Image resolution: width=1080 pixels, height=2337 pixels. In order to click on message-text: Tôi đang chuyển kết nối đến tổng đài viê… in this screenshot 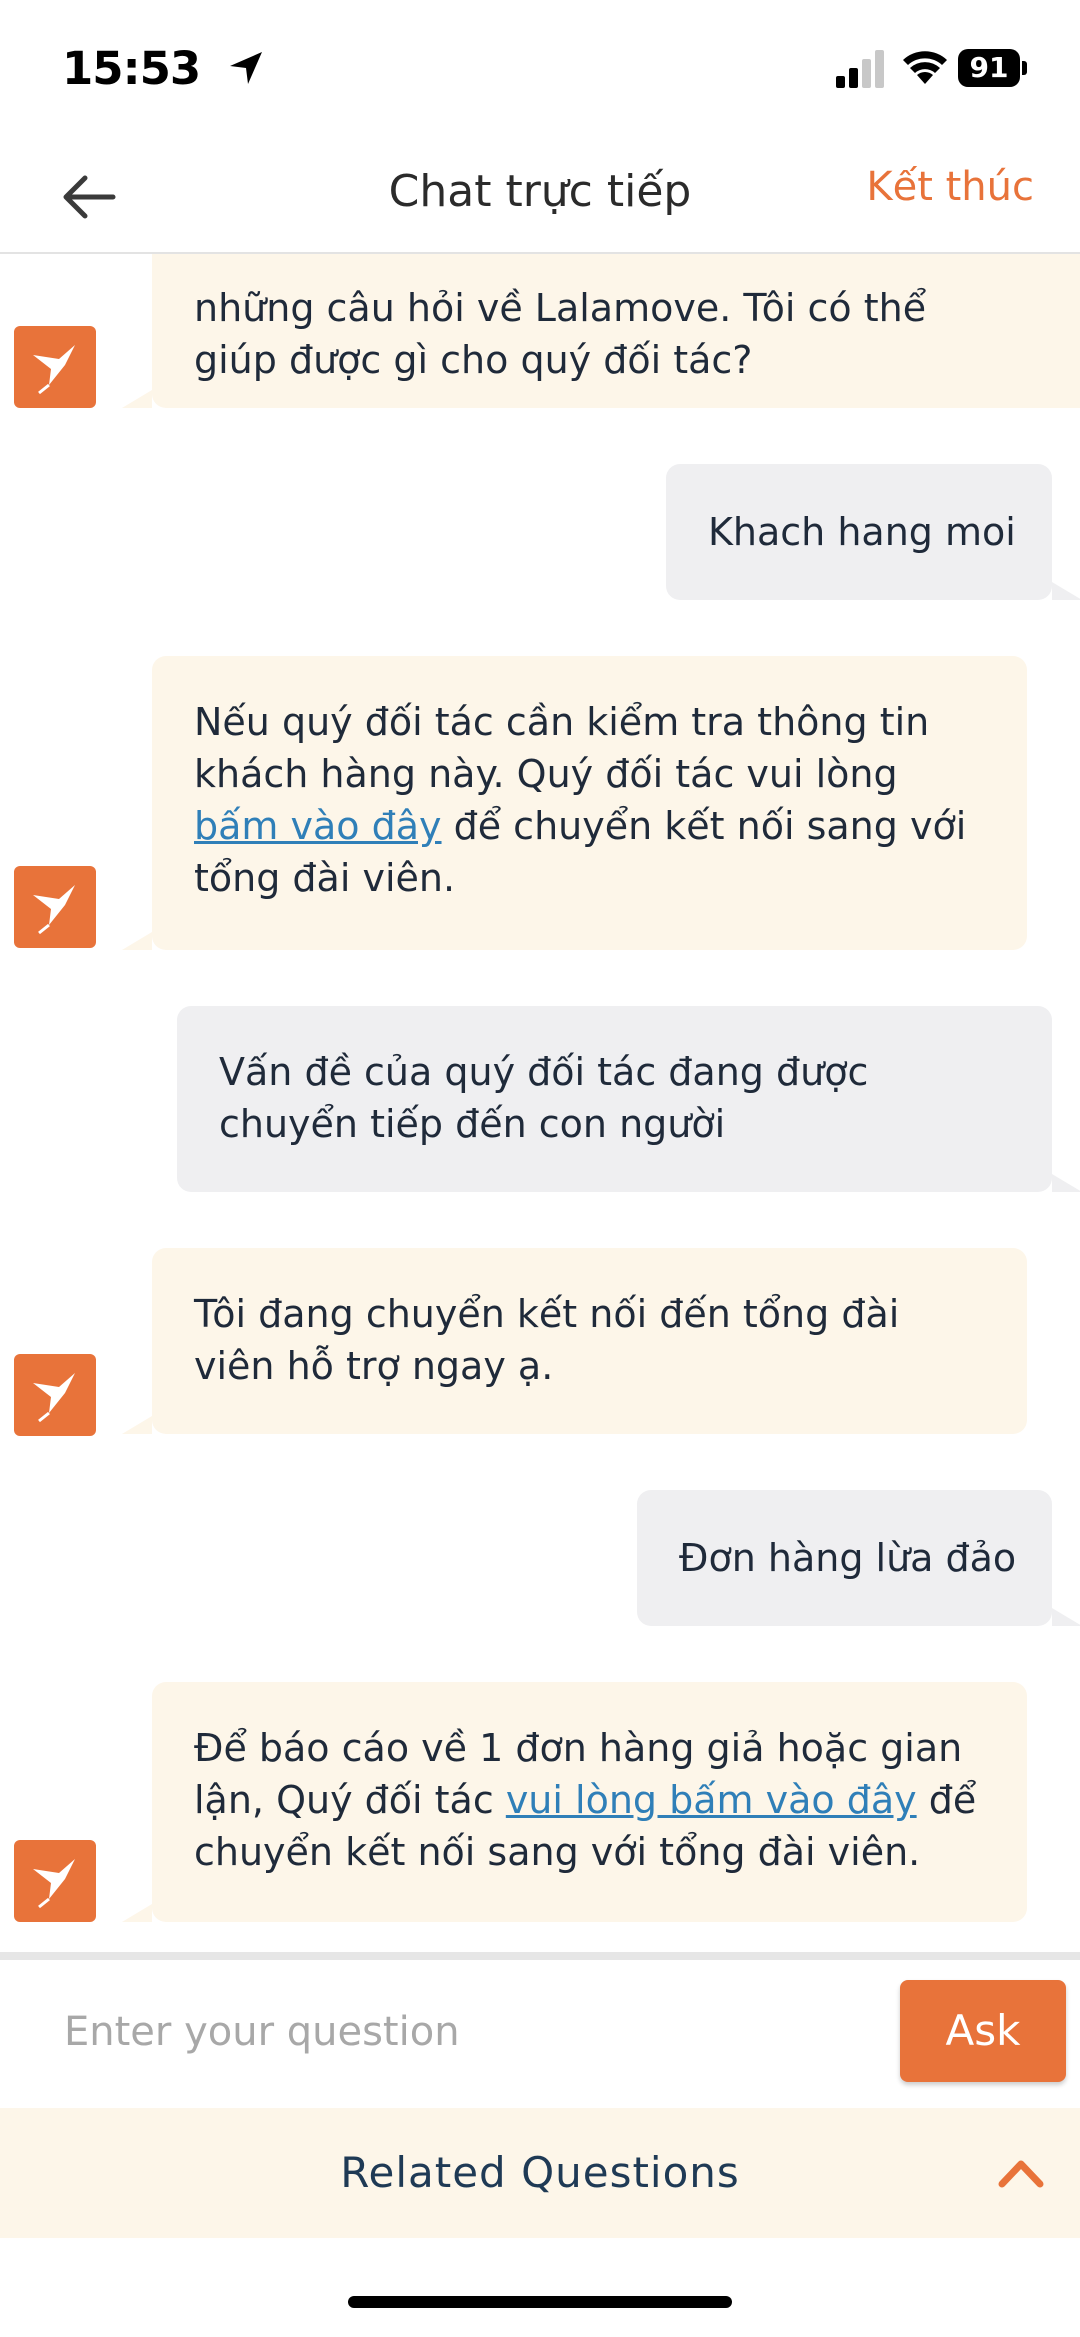, I will do `click(547, 1340)`.